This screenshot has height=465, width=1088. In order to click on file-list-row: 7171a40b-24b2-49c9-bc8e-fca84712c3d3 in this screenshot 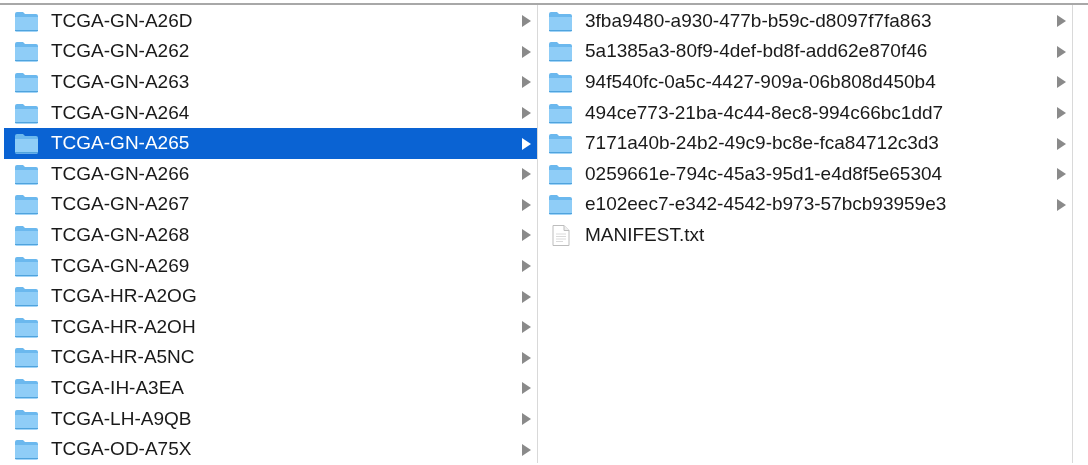, I will do `click(805, 143)`.